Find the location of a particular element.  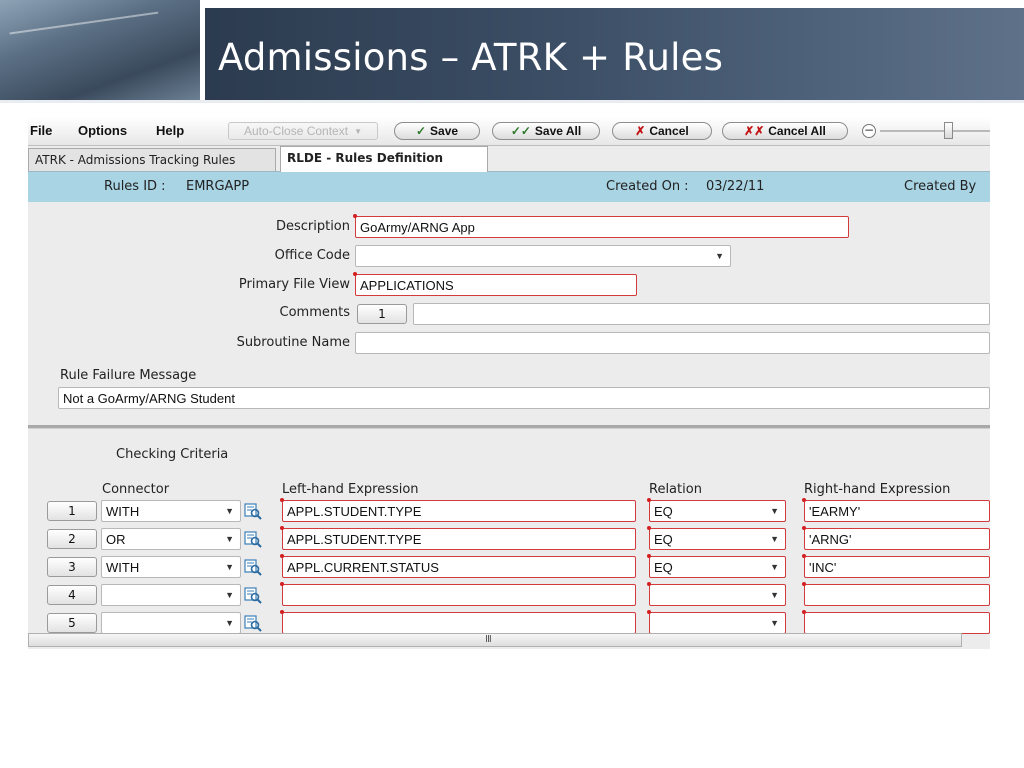

row-number-button: 2 is located at coordinates (72, 539).